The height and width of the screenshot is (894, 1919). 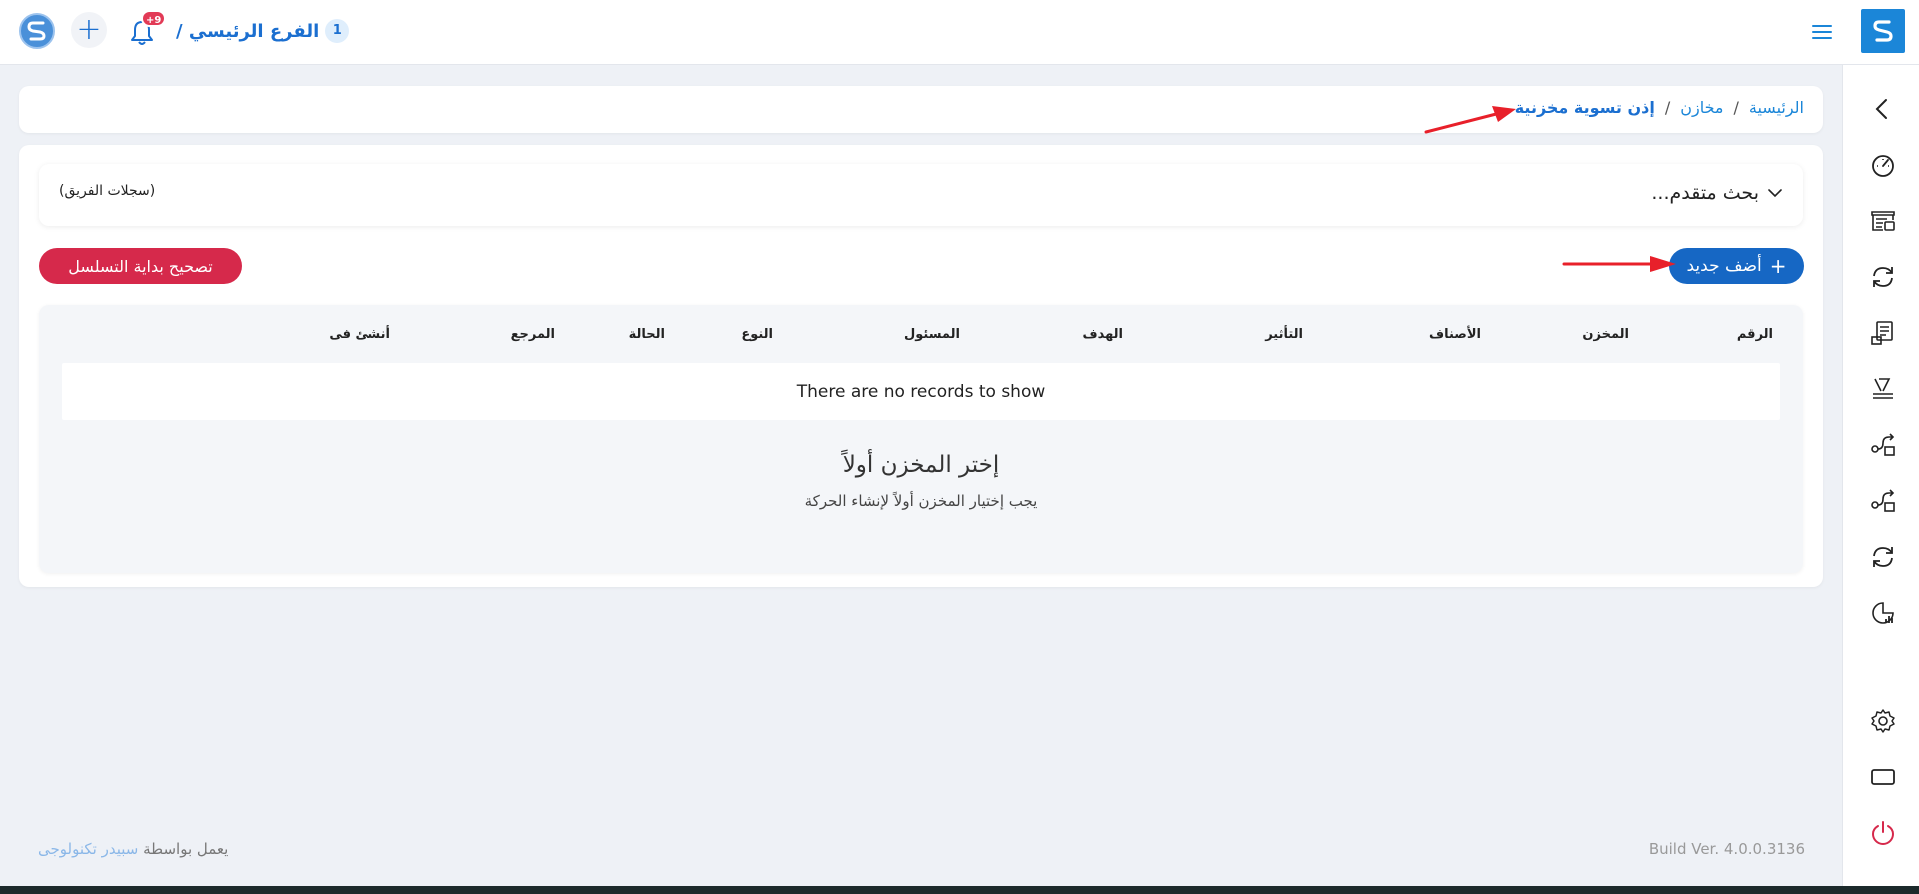 I want to click on gear-icon, so click(x=1883, y=721).